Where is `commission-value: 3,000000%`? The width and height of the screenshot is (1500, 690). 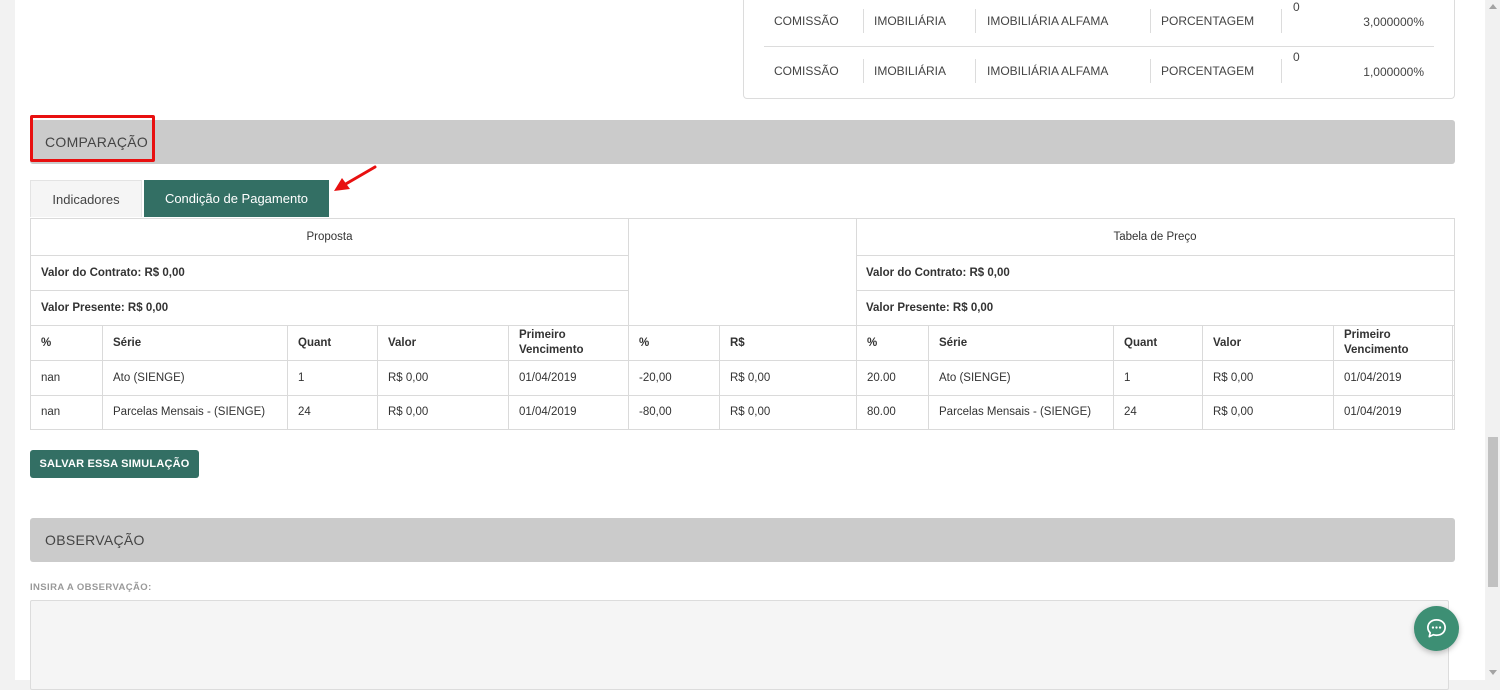
commission-value: 3,000000% is located at coordinates (1393, 22).